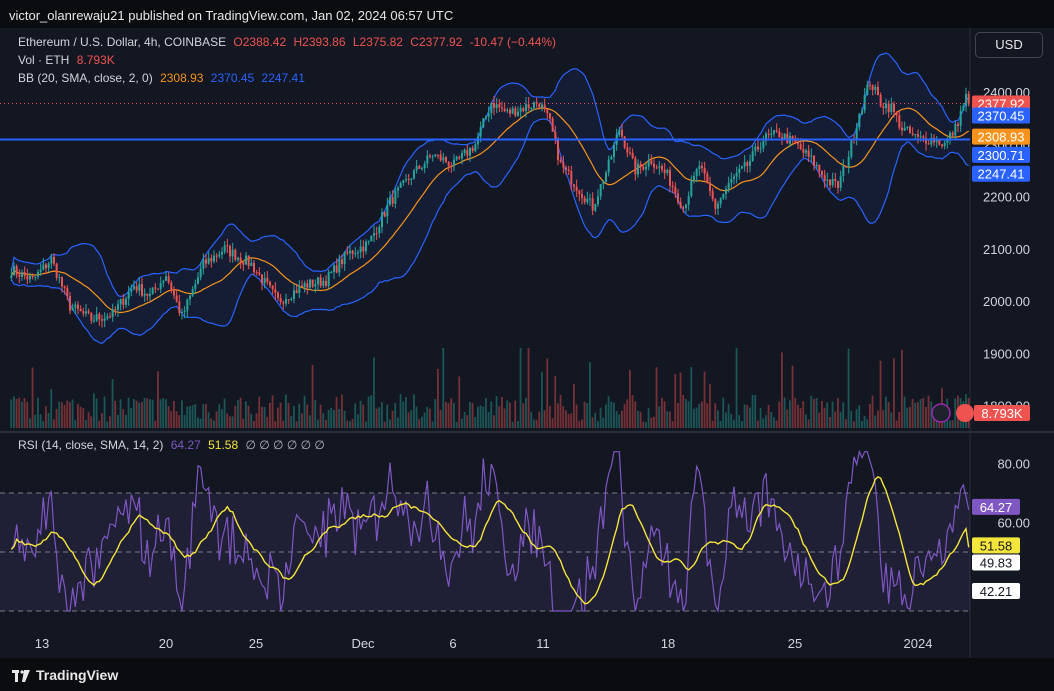 This screenshot has width=1054, height=691. I want to click on time-tick-label: 25, so click(795, 643).